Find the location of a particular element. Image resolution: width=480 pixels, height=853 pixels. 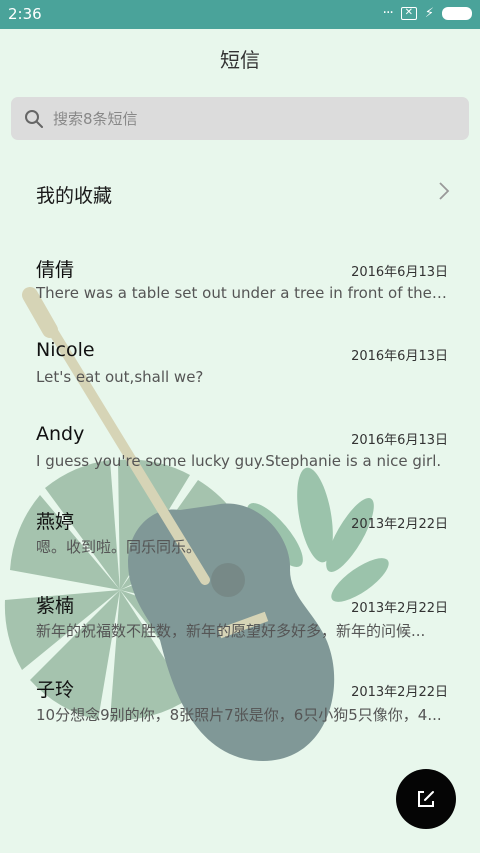

compose-button is located at coordinates (426, 799).